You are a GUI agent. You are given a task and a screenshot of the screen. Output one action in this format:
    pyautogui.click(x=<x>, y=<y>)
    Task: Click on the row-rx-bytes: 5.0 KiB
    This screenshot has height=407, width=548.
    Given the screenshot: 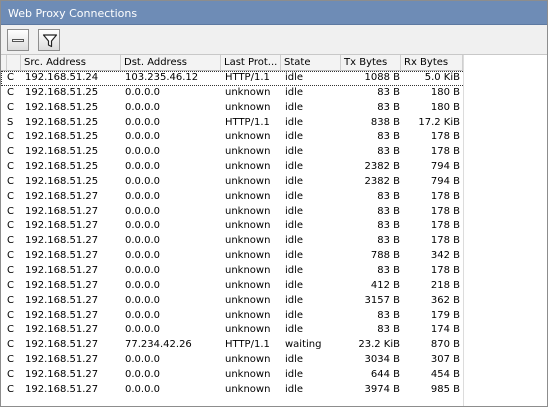 What is the action you would take?
    pyautogui.click(x=442, y=77)
    